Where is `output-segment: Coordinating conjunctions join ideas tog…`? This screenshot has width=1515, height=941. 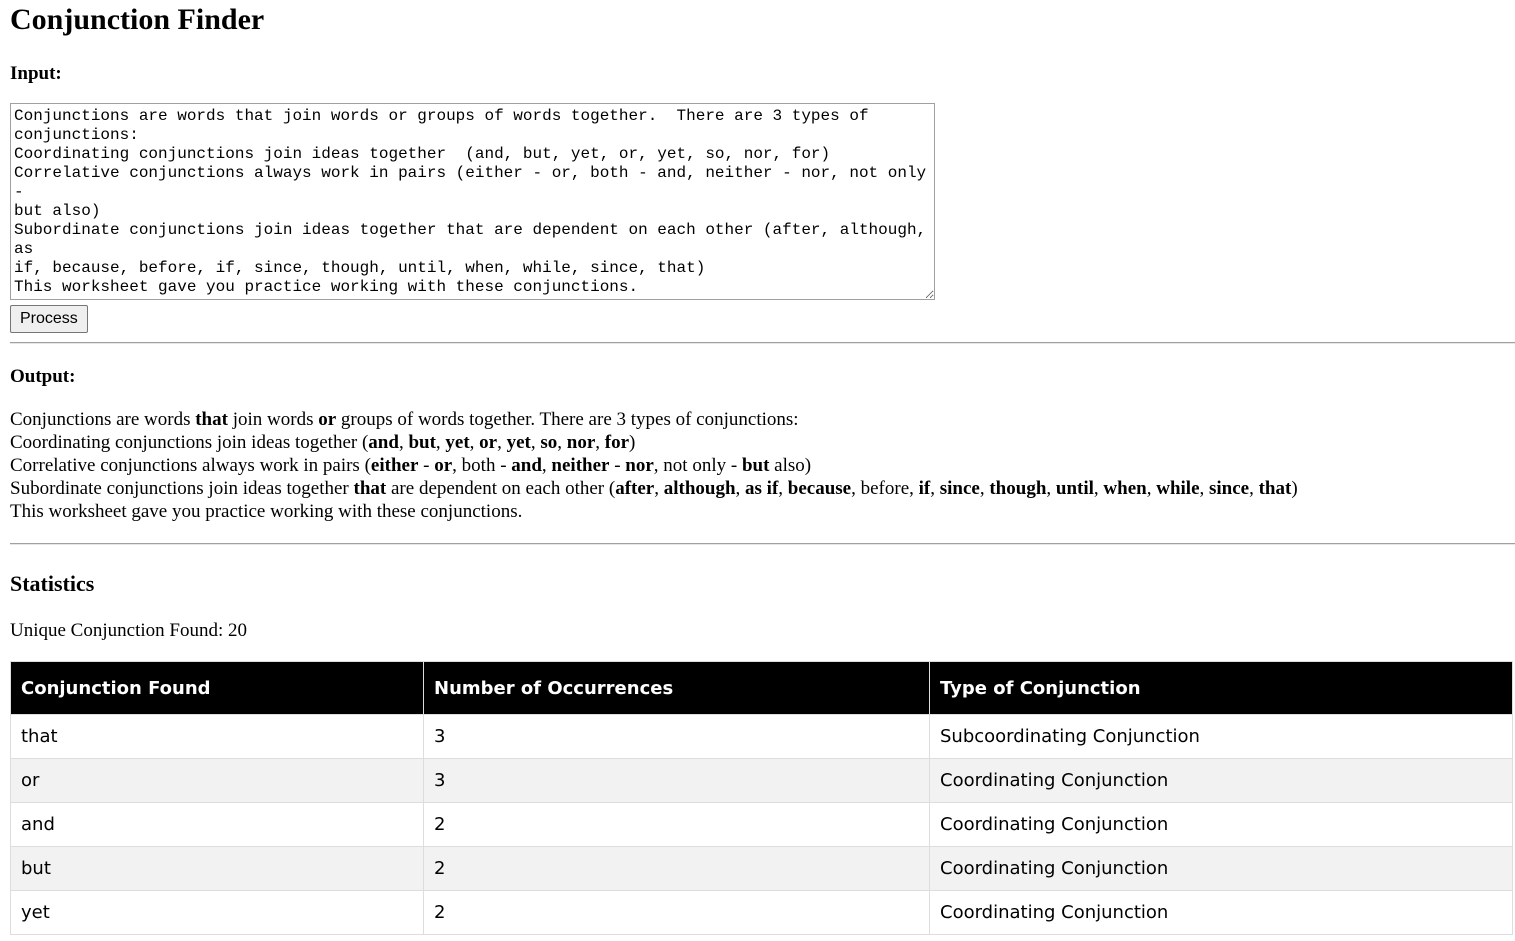
output-segment: Coordinating conjunctions join ideas tog… is located at coordinates (189, 442).